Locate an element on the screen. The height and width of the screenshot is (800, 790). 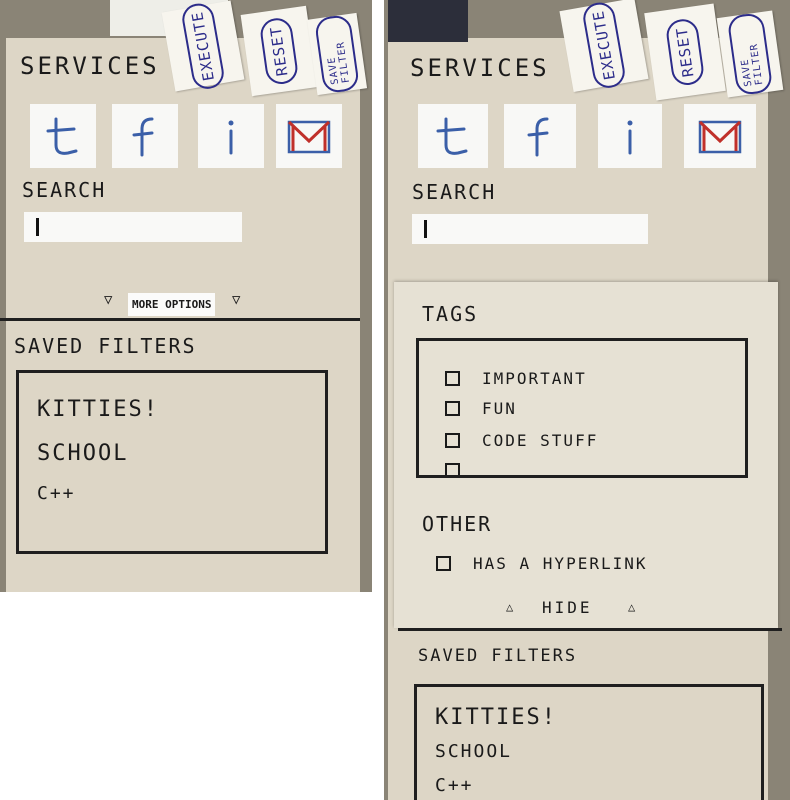
tag-important: IMPORTANT is located at coordinates (516, 378).